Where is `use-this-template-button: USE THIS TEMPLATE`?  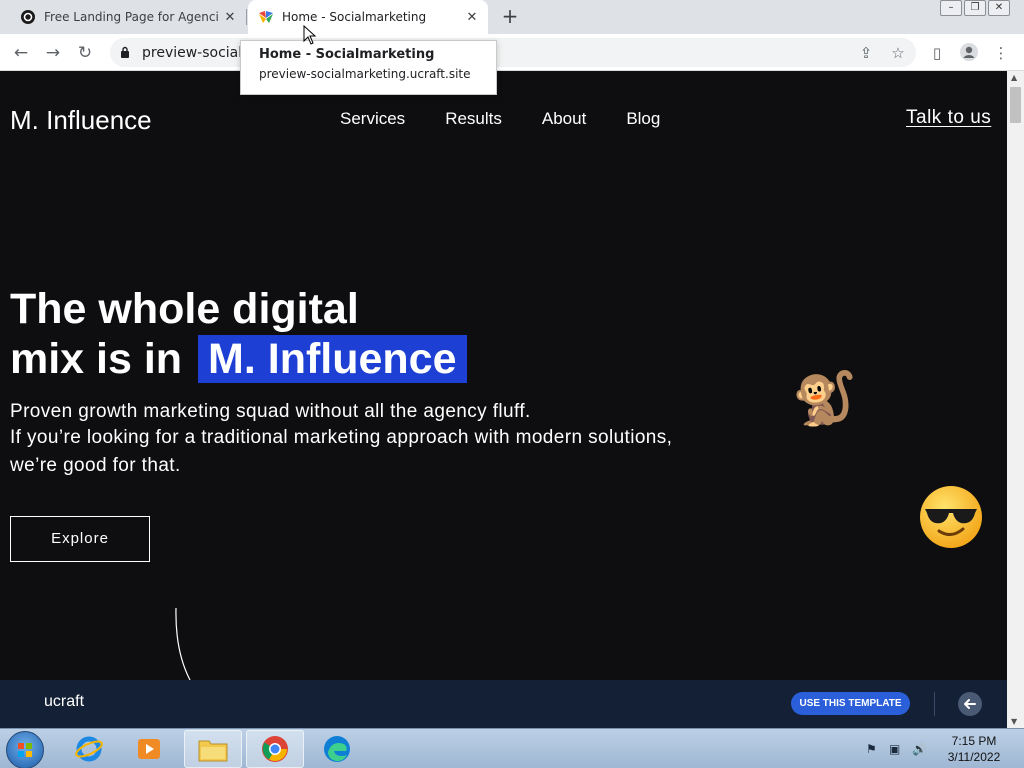 use-this-template-button: USE THIS TEMPLATE is located at coordinates (850, 703).